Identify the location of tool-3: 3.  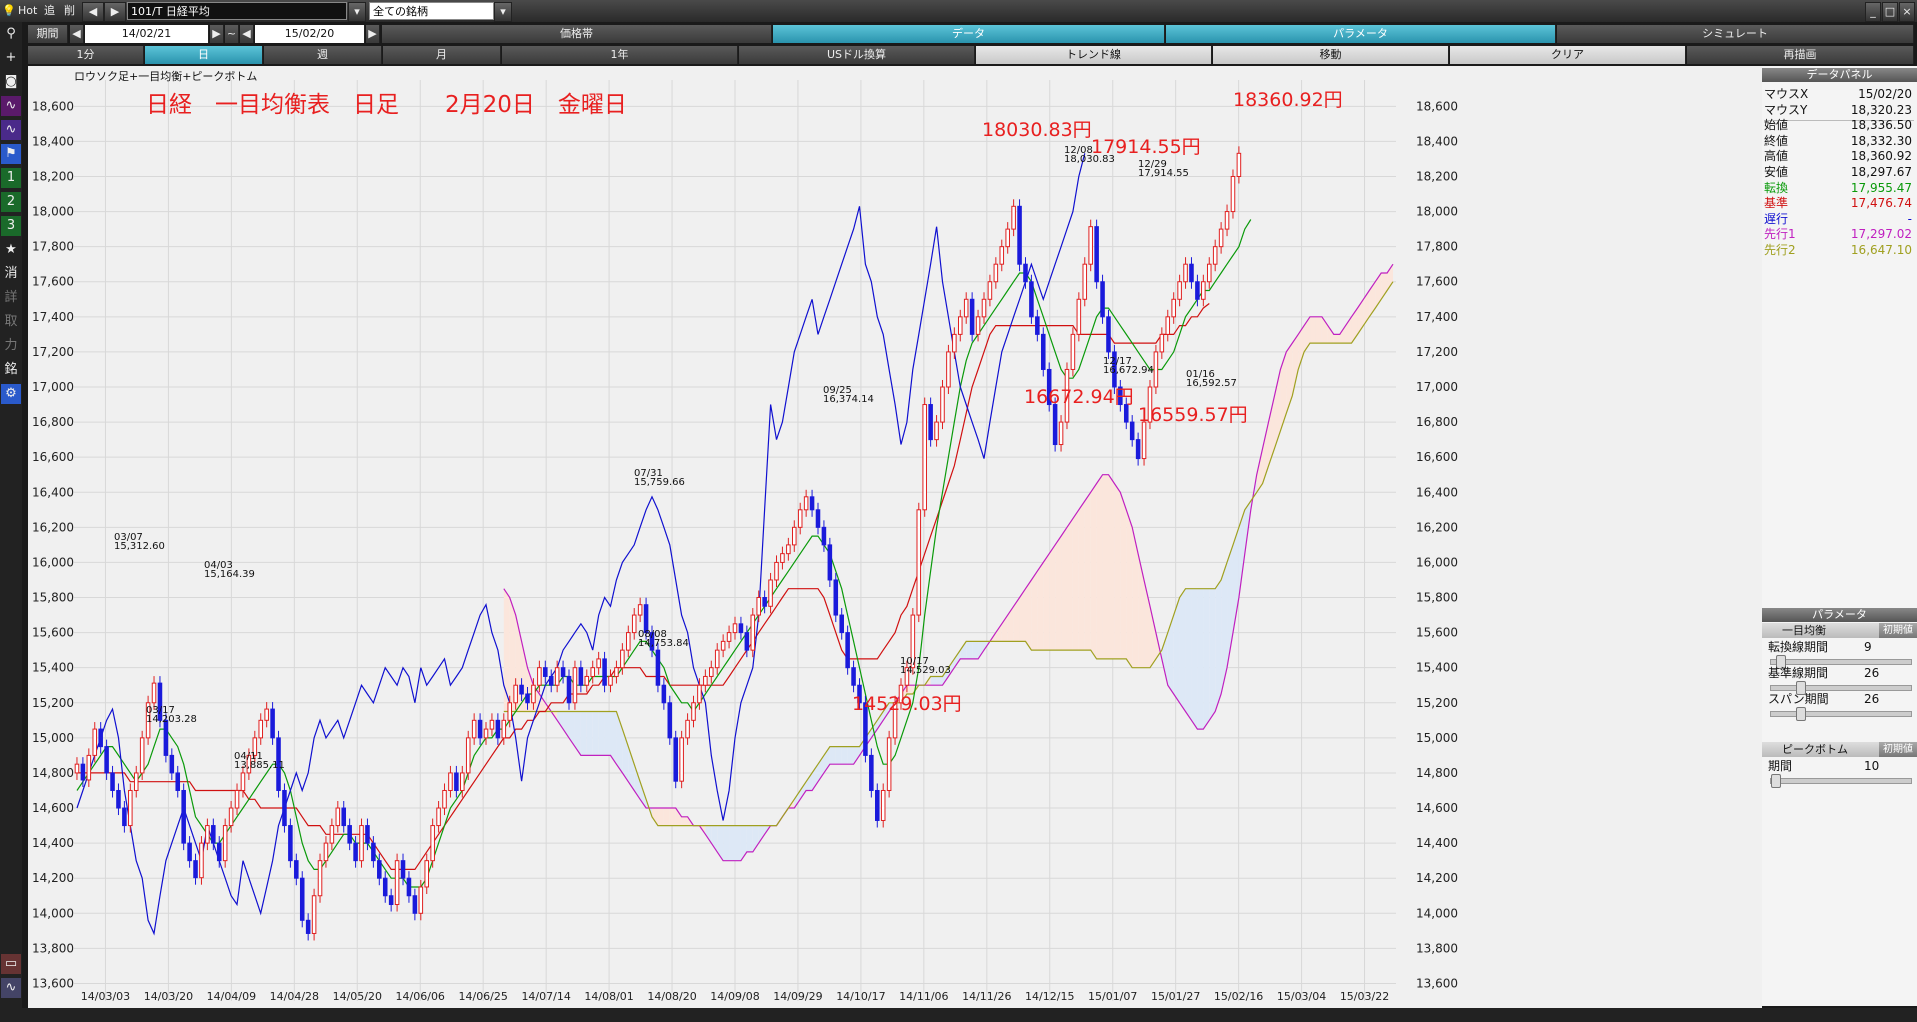
(11, 226).